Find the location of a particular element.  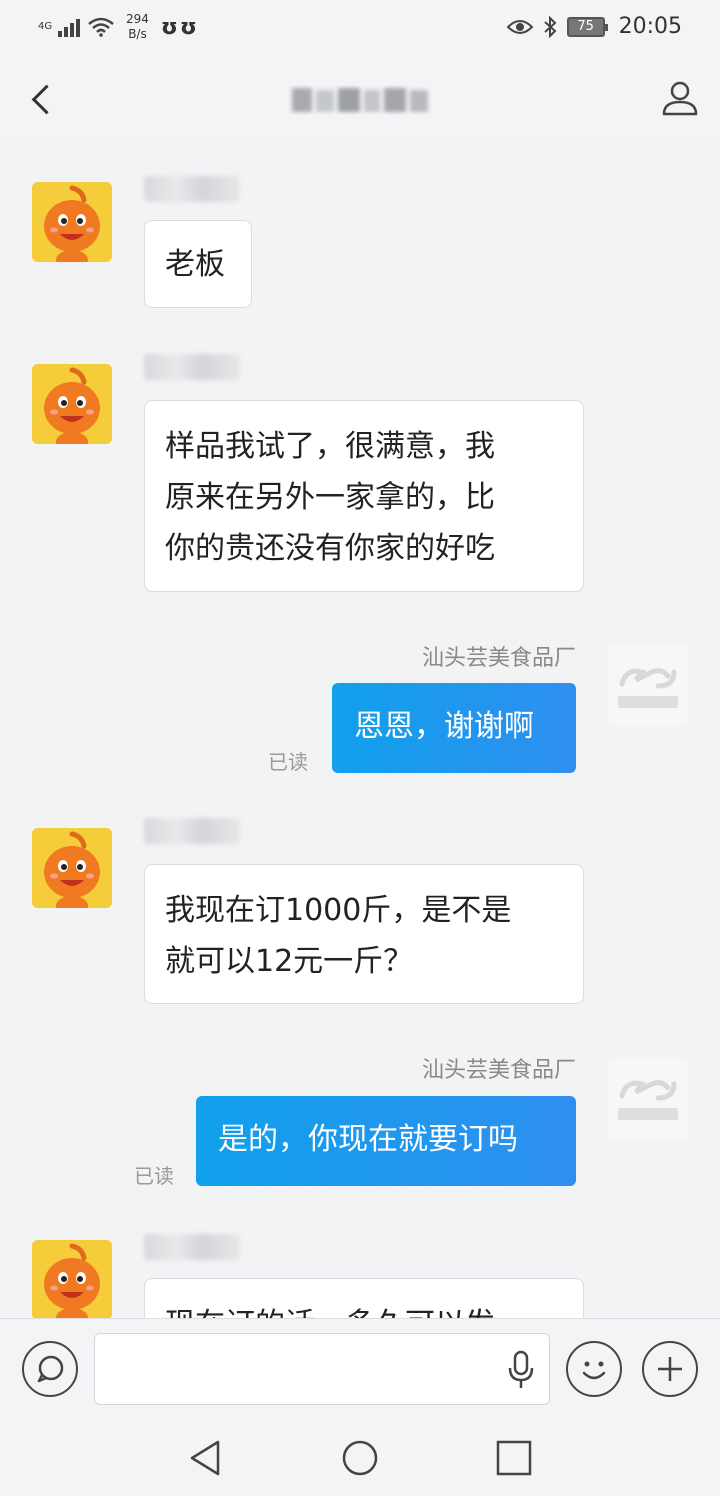

bluetooth-icon is located at coordinates (550, 26).